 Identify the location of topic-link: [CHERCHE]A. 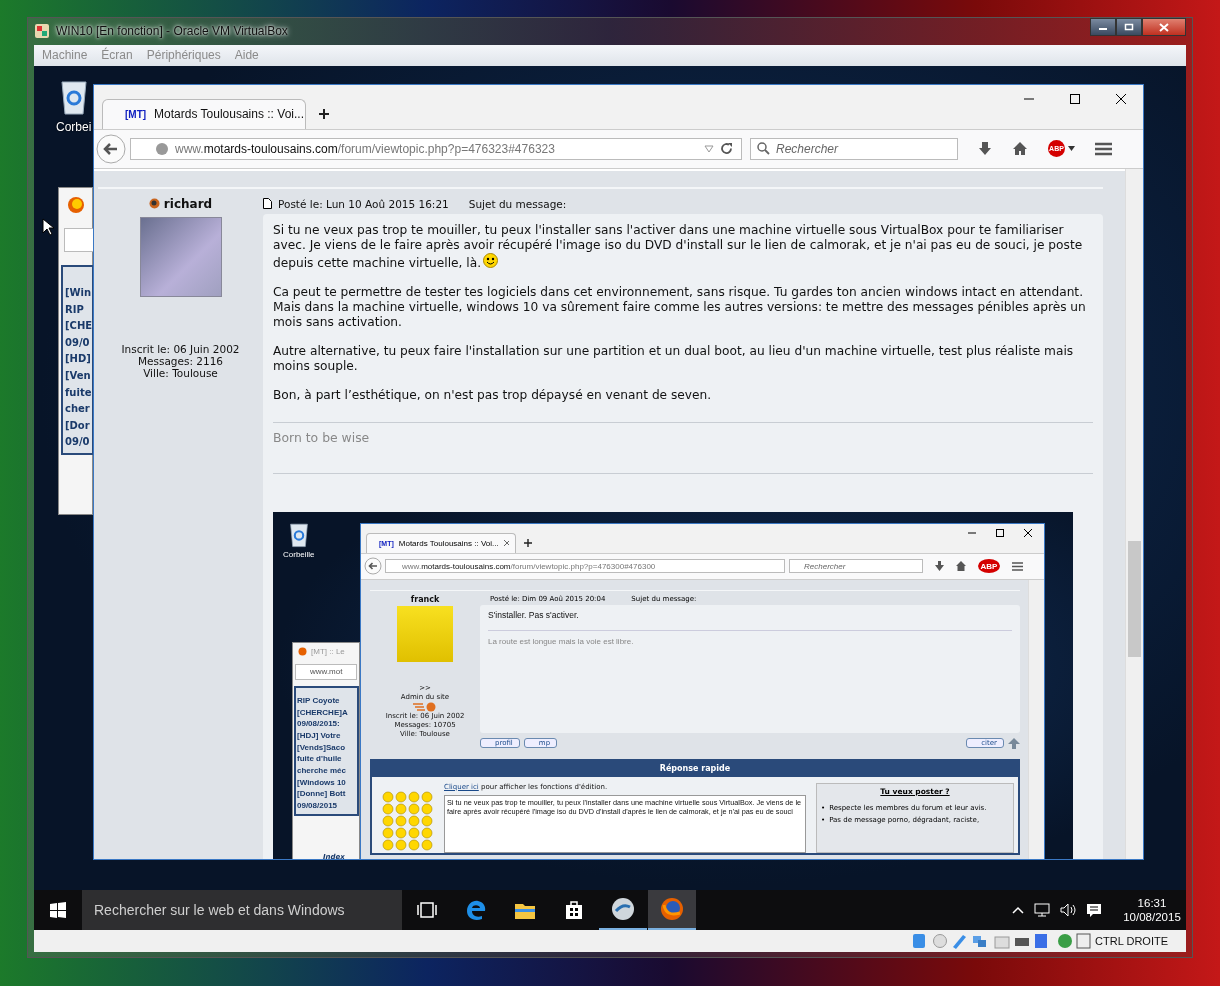
(322, 713).